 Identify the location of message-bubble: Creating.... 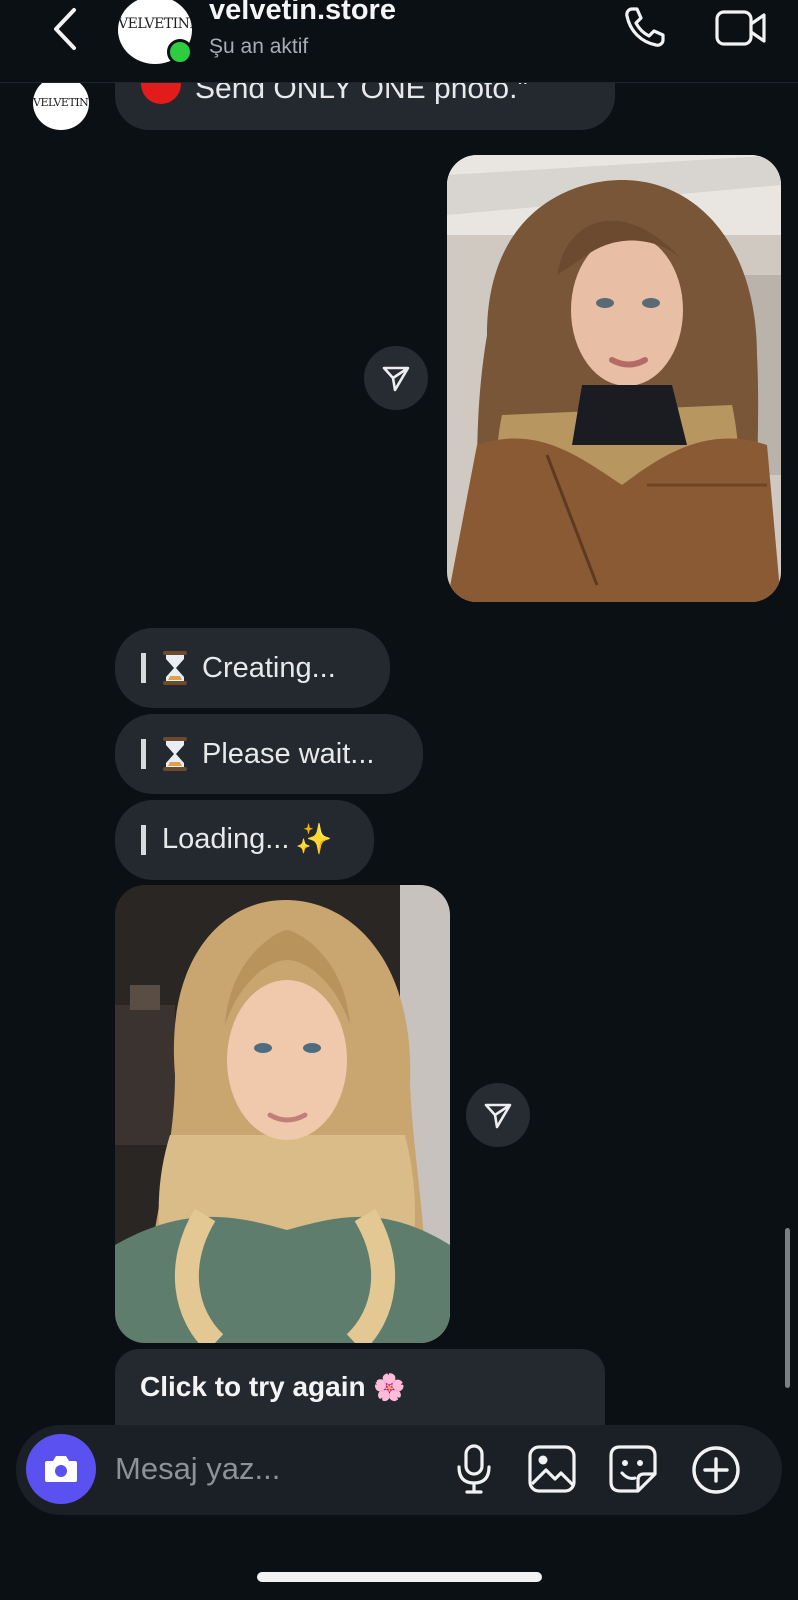
(252, 668).